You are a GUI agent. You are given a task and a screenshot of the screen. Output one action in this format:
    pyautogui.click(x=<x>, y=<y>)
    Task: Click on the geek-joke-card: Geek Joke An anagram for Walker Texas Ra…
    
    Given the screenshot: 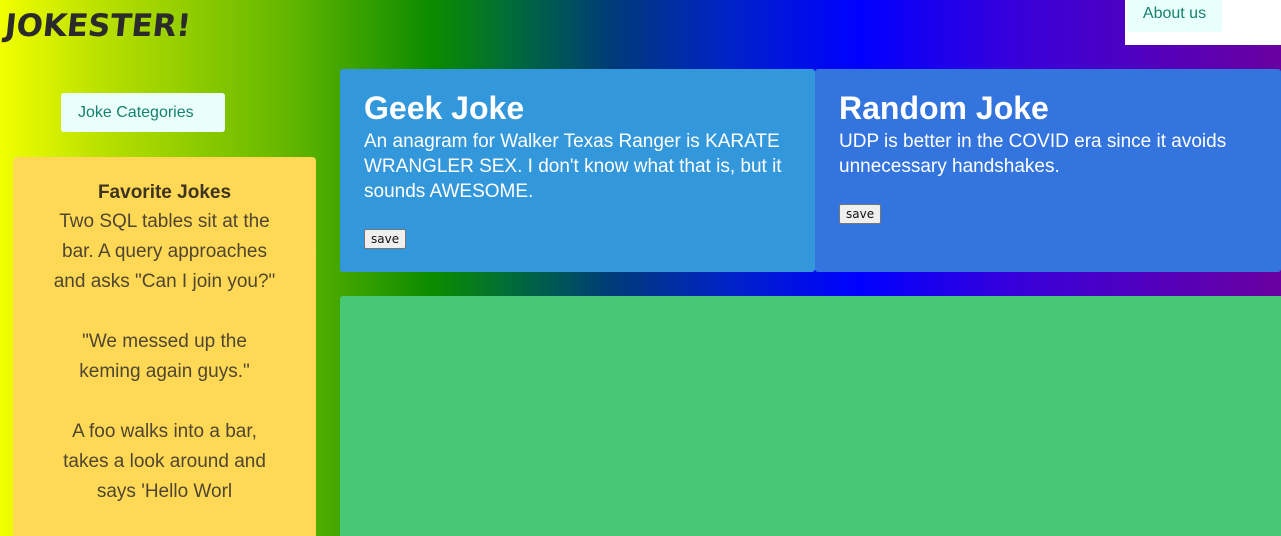 What is the action you would take?
    pyautogui.click(x=577, y=170)
    